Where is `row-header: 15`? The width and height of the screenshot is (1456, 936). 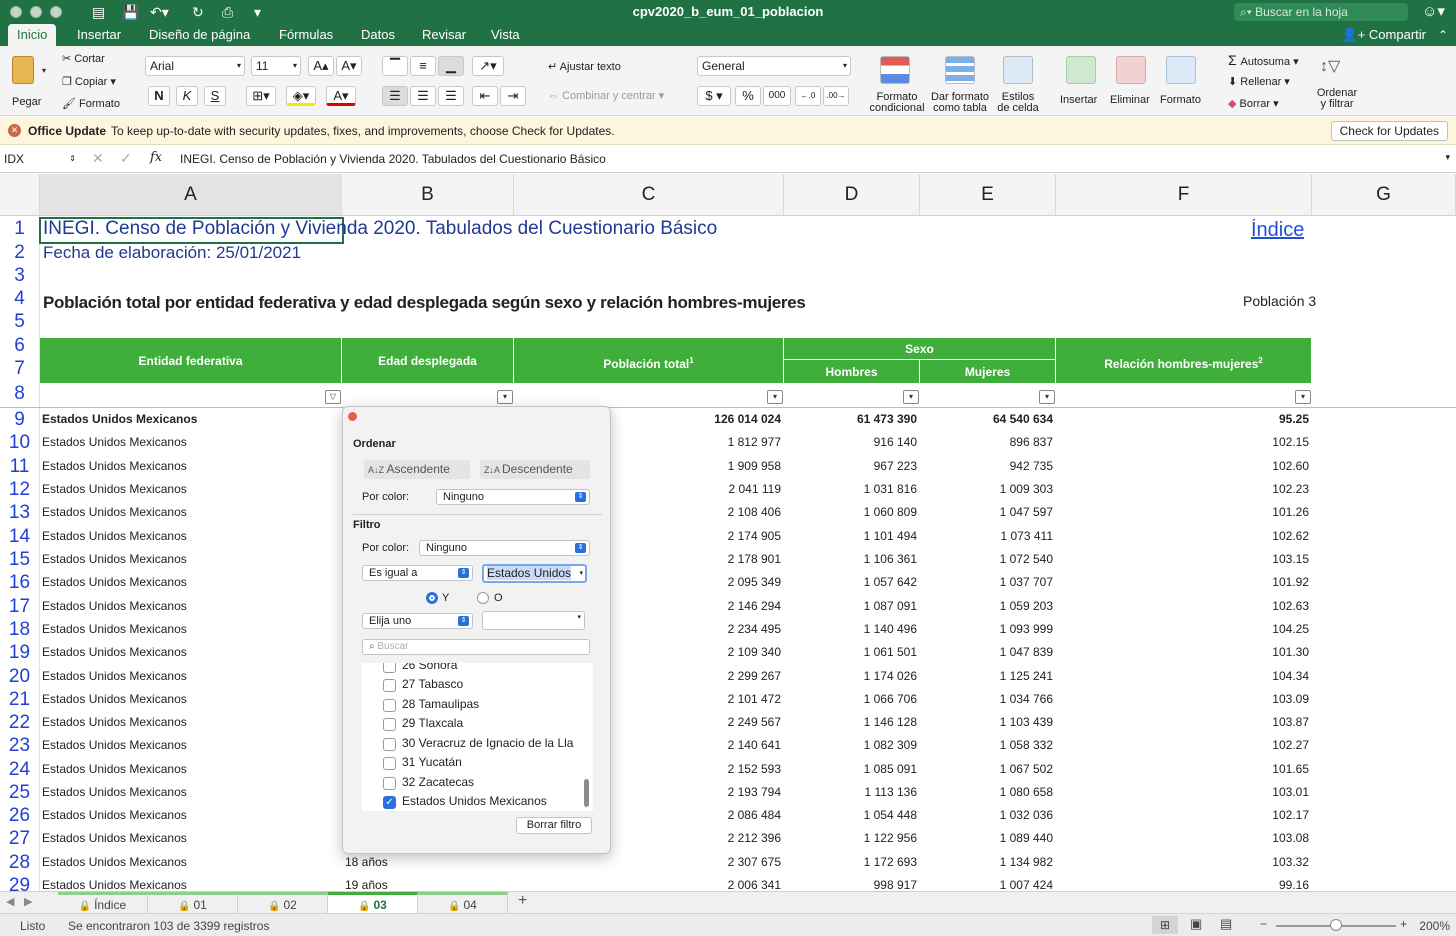
row-header: 15 is located at coordinates (20, 559).